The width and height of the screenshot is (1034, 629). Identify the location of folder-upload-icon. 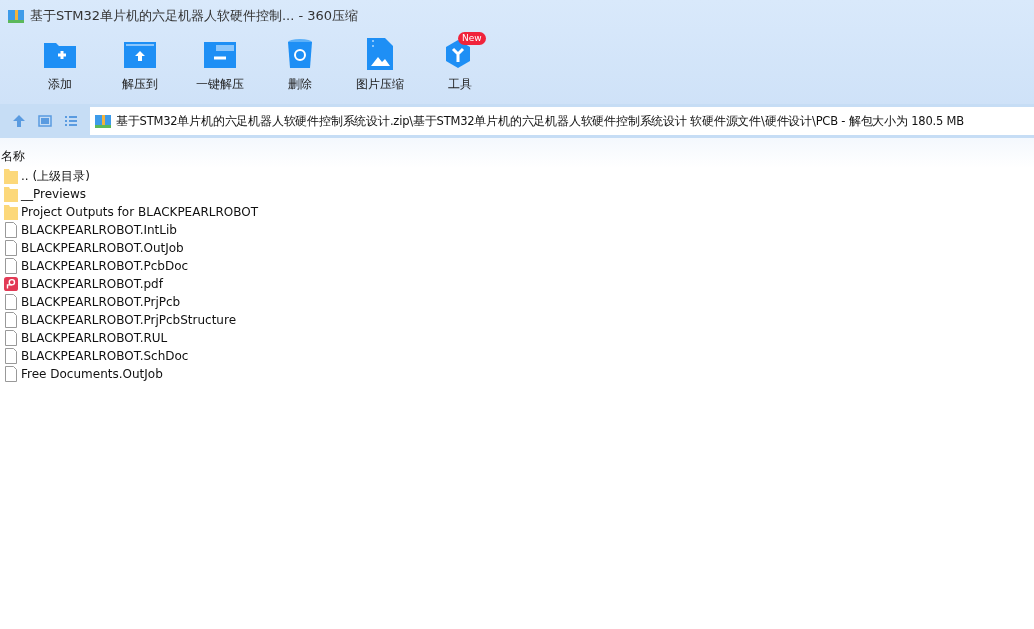
(140, 54).